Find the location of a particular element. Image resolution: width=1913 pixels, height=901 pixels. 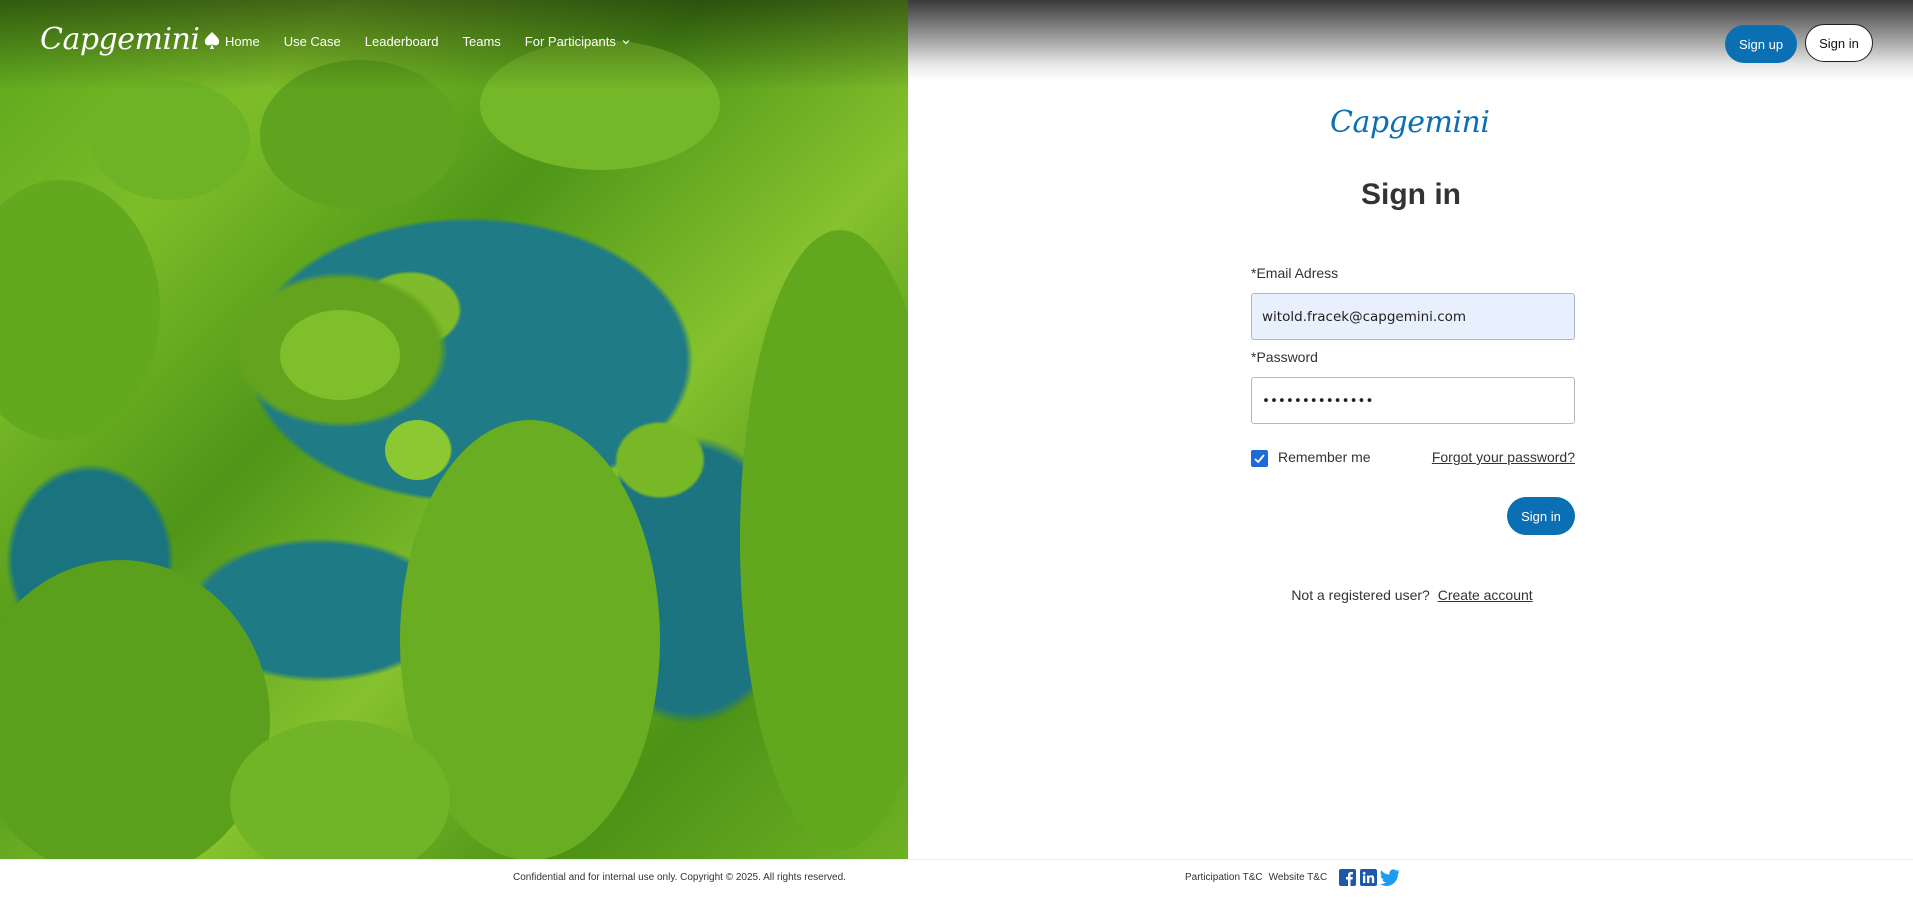

password-label: *Password is located at coordinates (1284, 357).